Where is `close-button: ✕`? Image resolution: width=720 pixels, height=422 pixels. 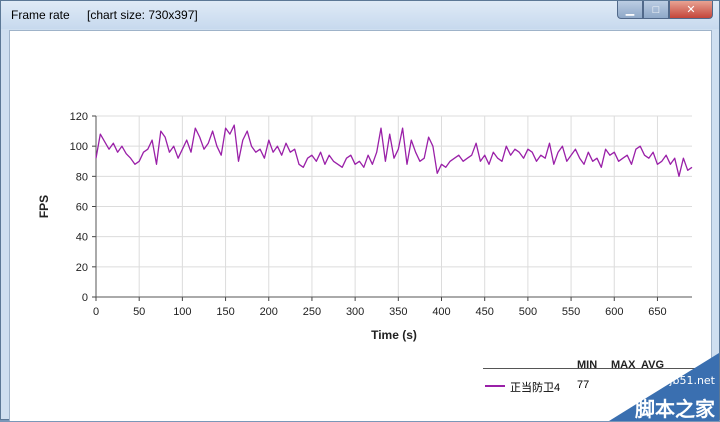 close-button: ✕ is located at coordinates (691, 10).